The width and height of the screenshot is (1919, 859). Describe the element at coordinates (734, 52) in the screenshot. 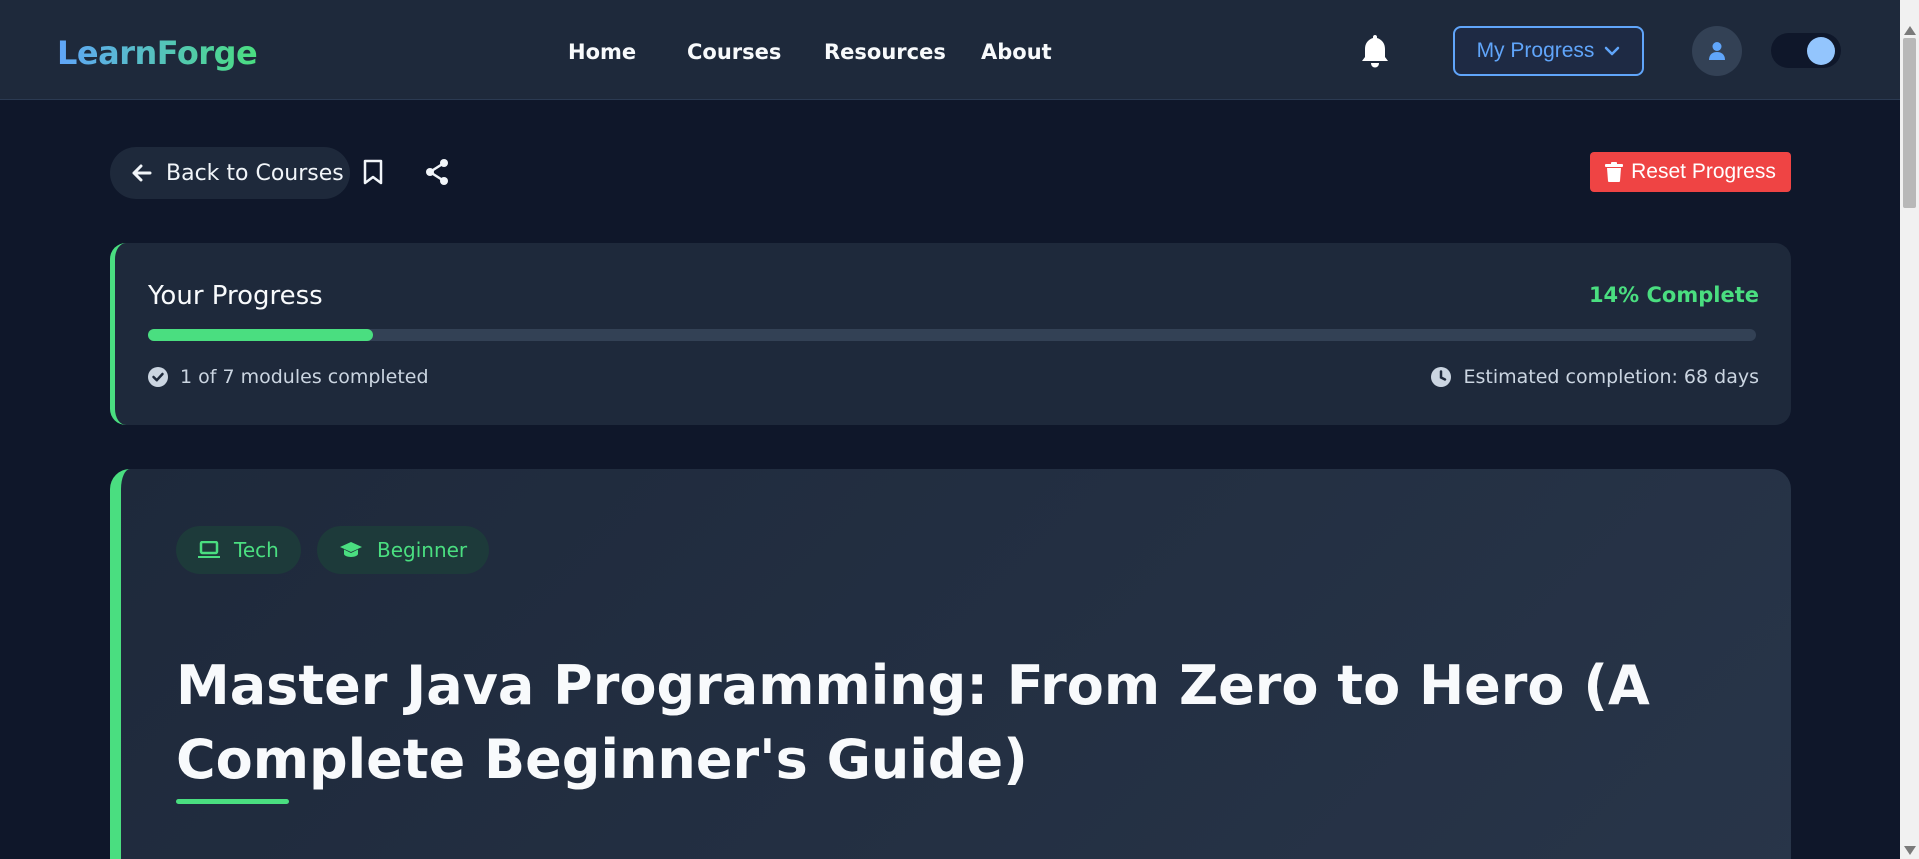

I see `nav-link-courses: Courses` at that location.